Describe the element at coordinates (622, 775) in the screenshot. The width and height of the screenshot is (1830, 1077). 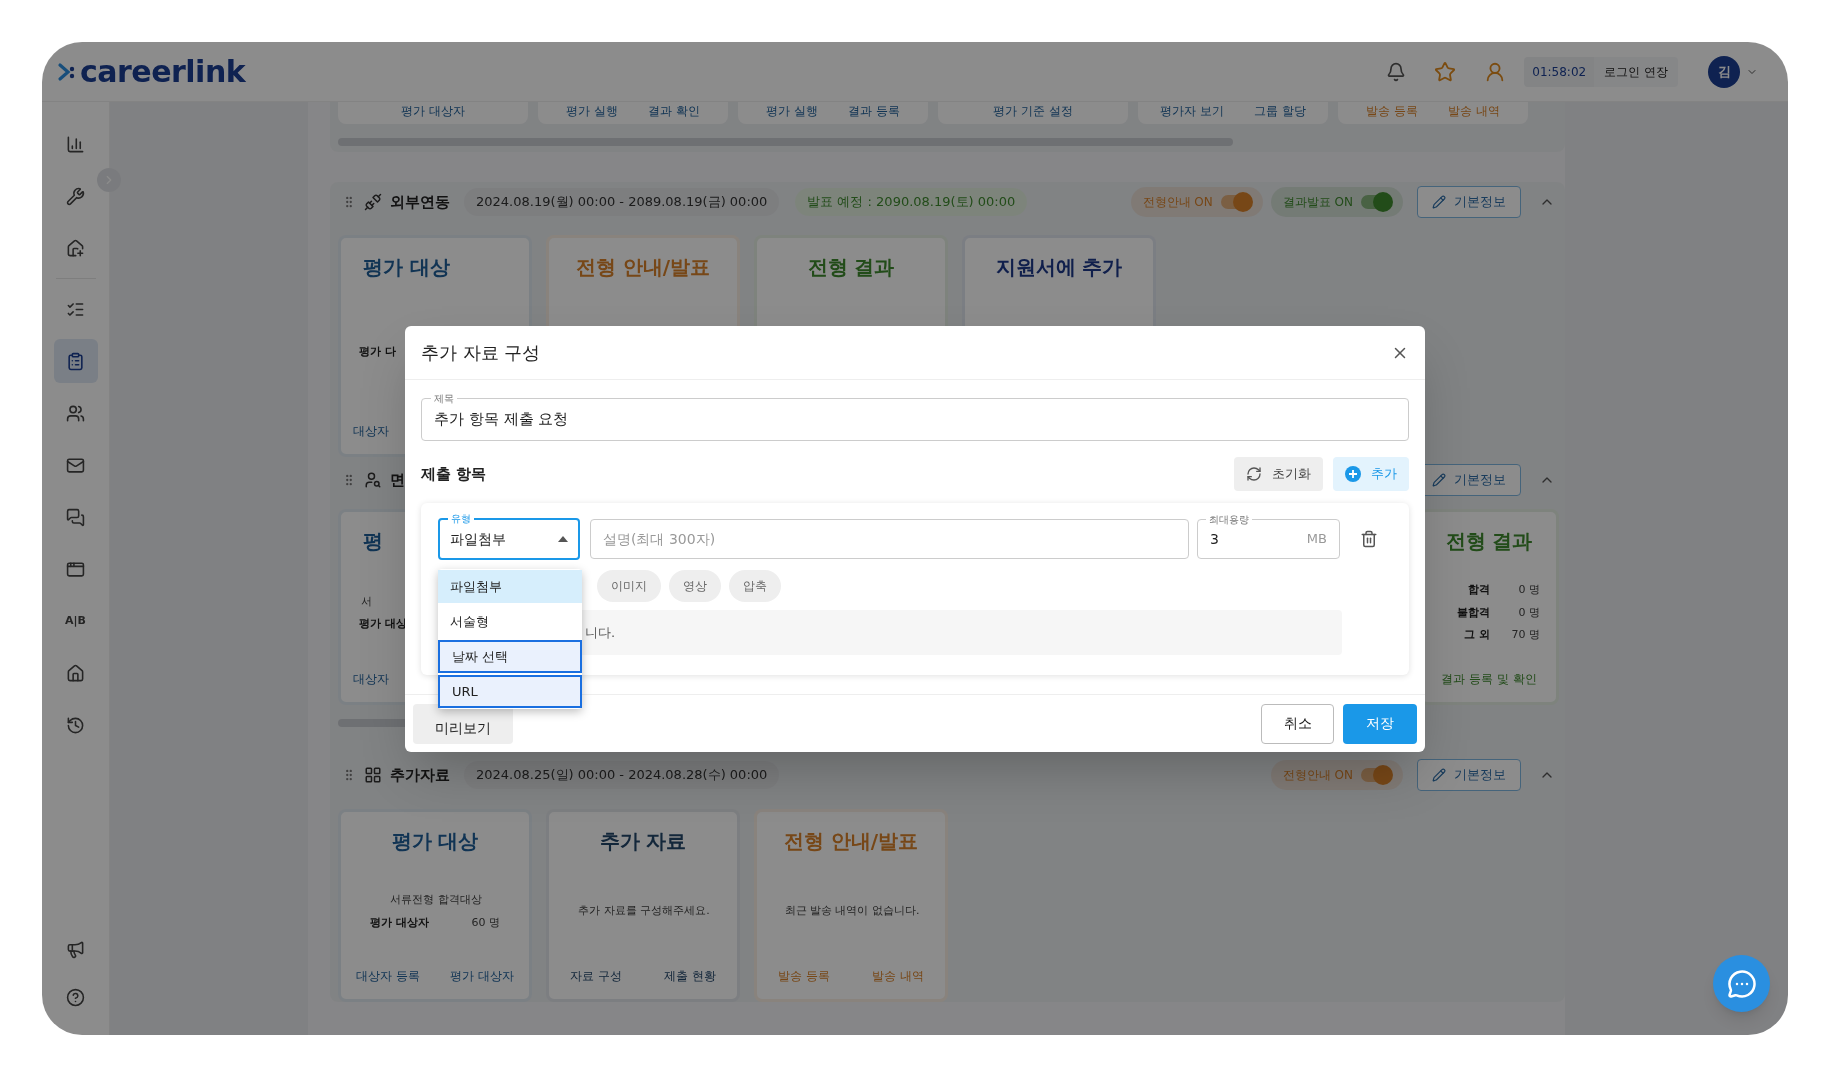
I see `period-chip: 2024.08.25(일) 00:00 - 2024.08.28(수) 00:00` at that location.